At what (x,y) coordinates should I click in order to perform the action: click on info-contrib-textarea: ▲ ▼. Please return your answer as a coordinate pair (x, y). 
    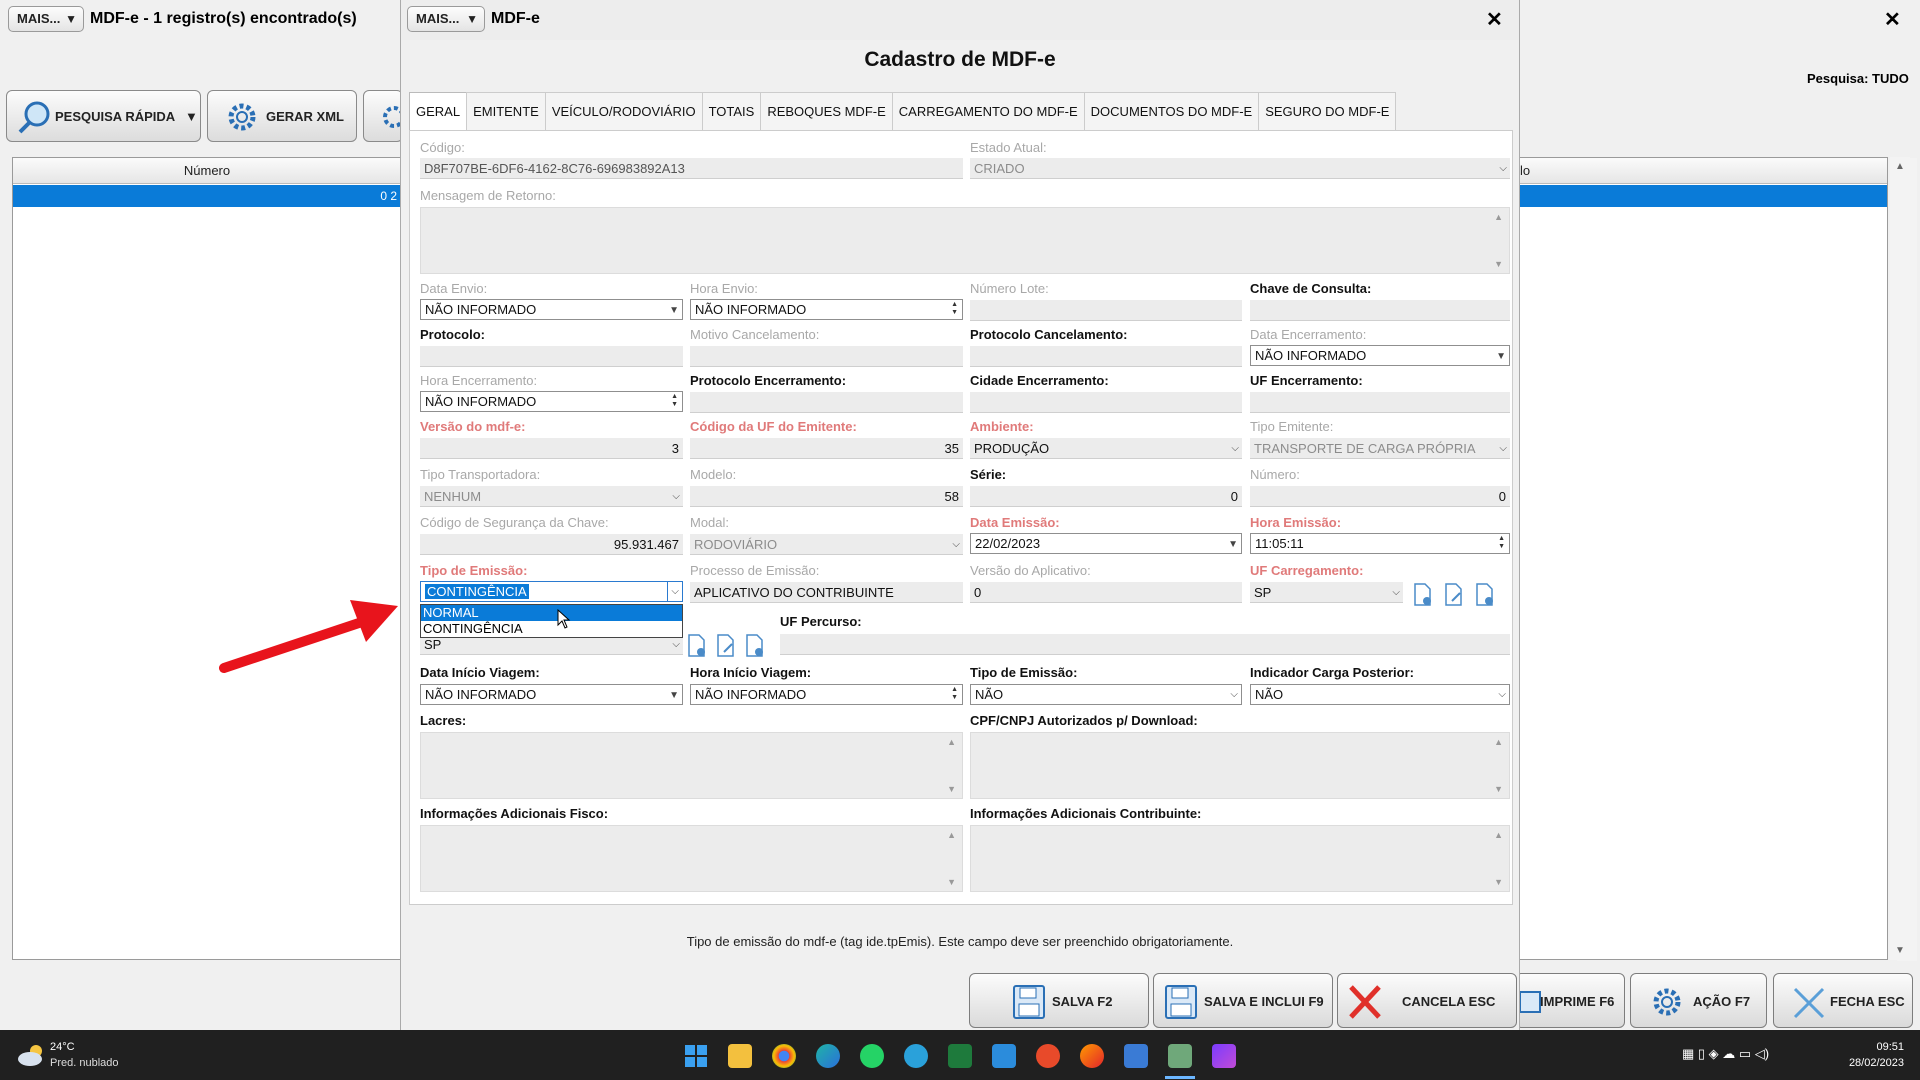
    Looking at the image, I should click on (1240, 858).